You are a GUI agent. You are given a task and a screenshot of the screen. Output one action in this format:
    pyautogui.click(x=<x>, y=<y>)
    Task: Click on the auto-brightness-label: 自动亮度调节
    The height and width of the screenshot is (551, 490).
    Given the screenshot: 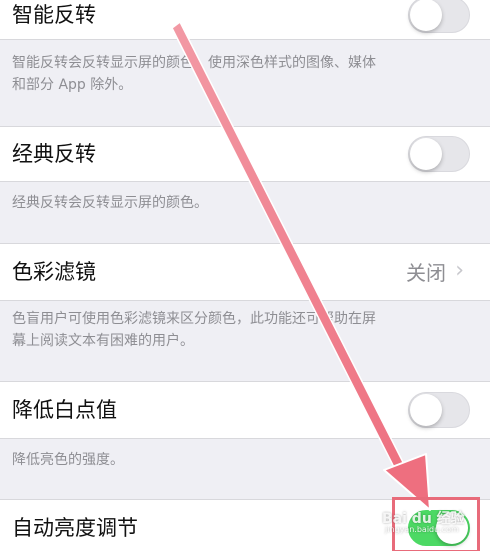 What is the action you would take?
    pyautogui.click(x=75, y=528)
    